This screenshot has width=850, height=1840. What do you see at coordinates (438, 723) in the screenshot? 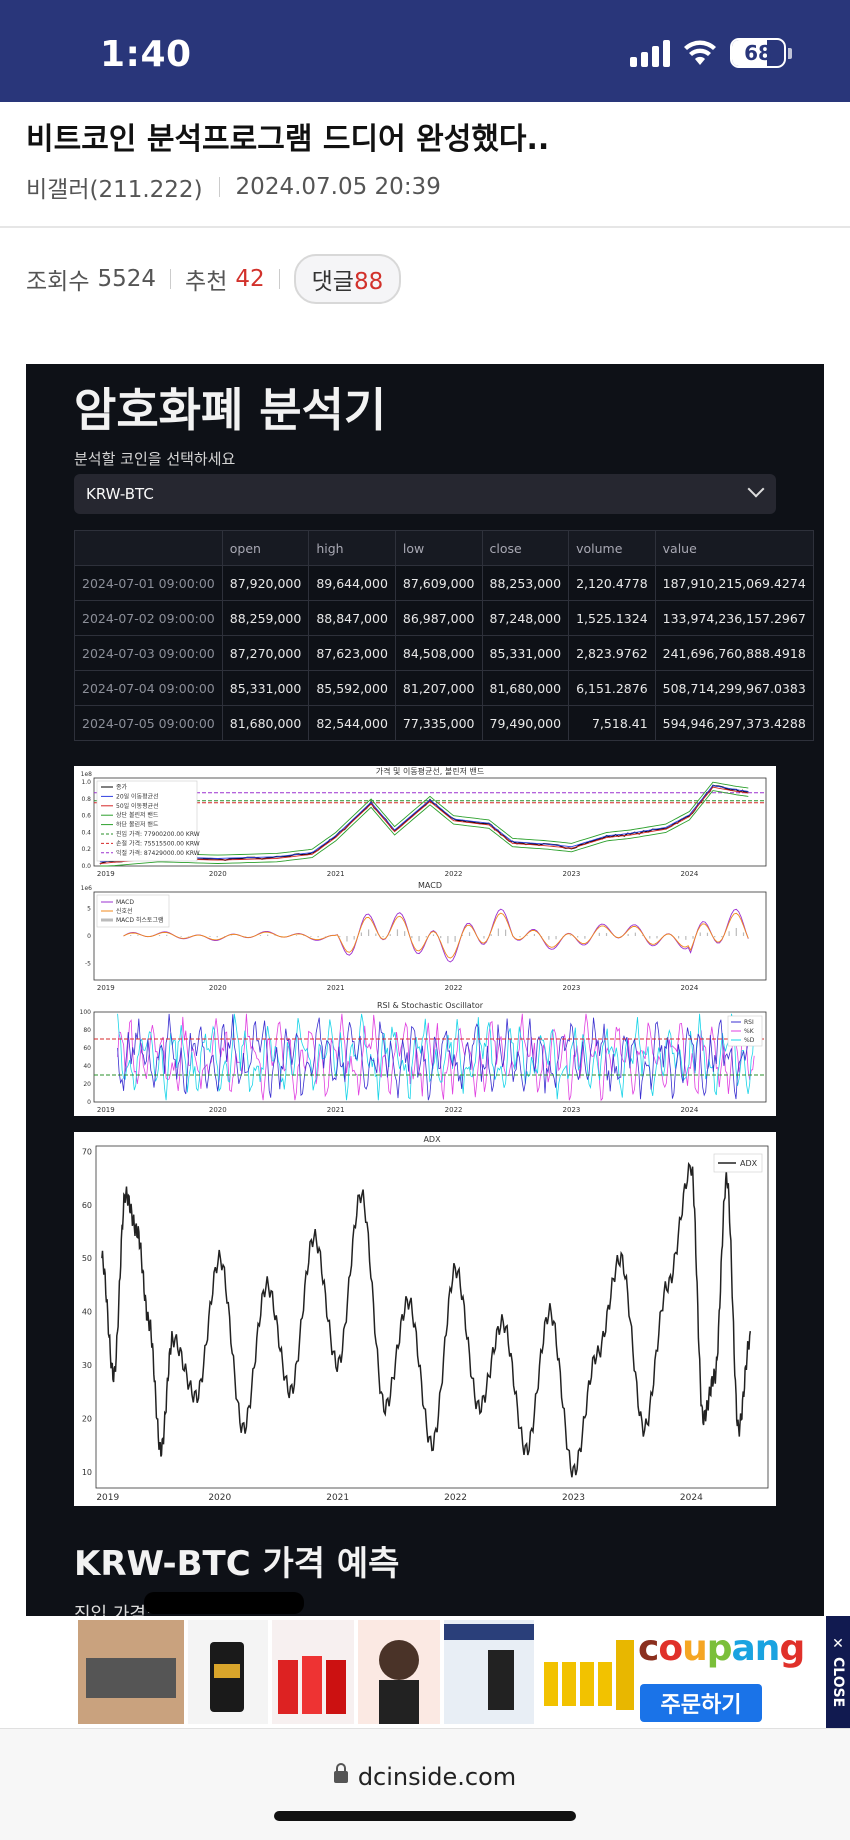
I see `table-cell: 77,335,000` at bounding box center [438, 723].